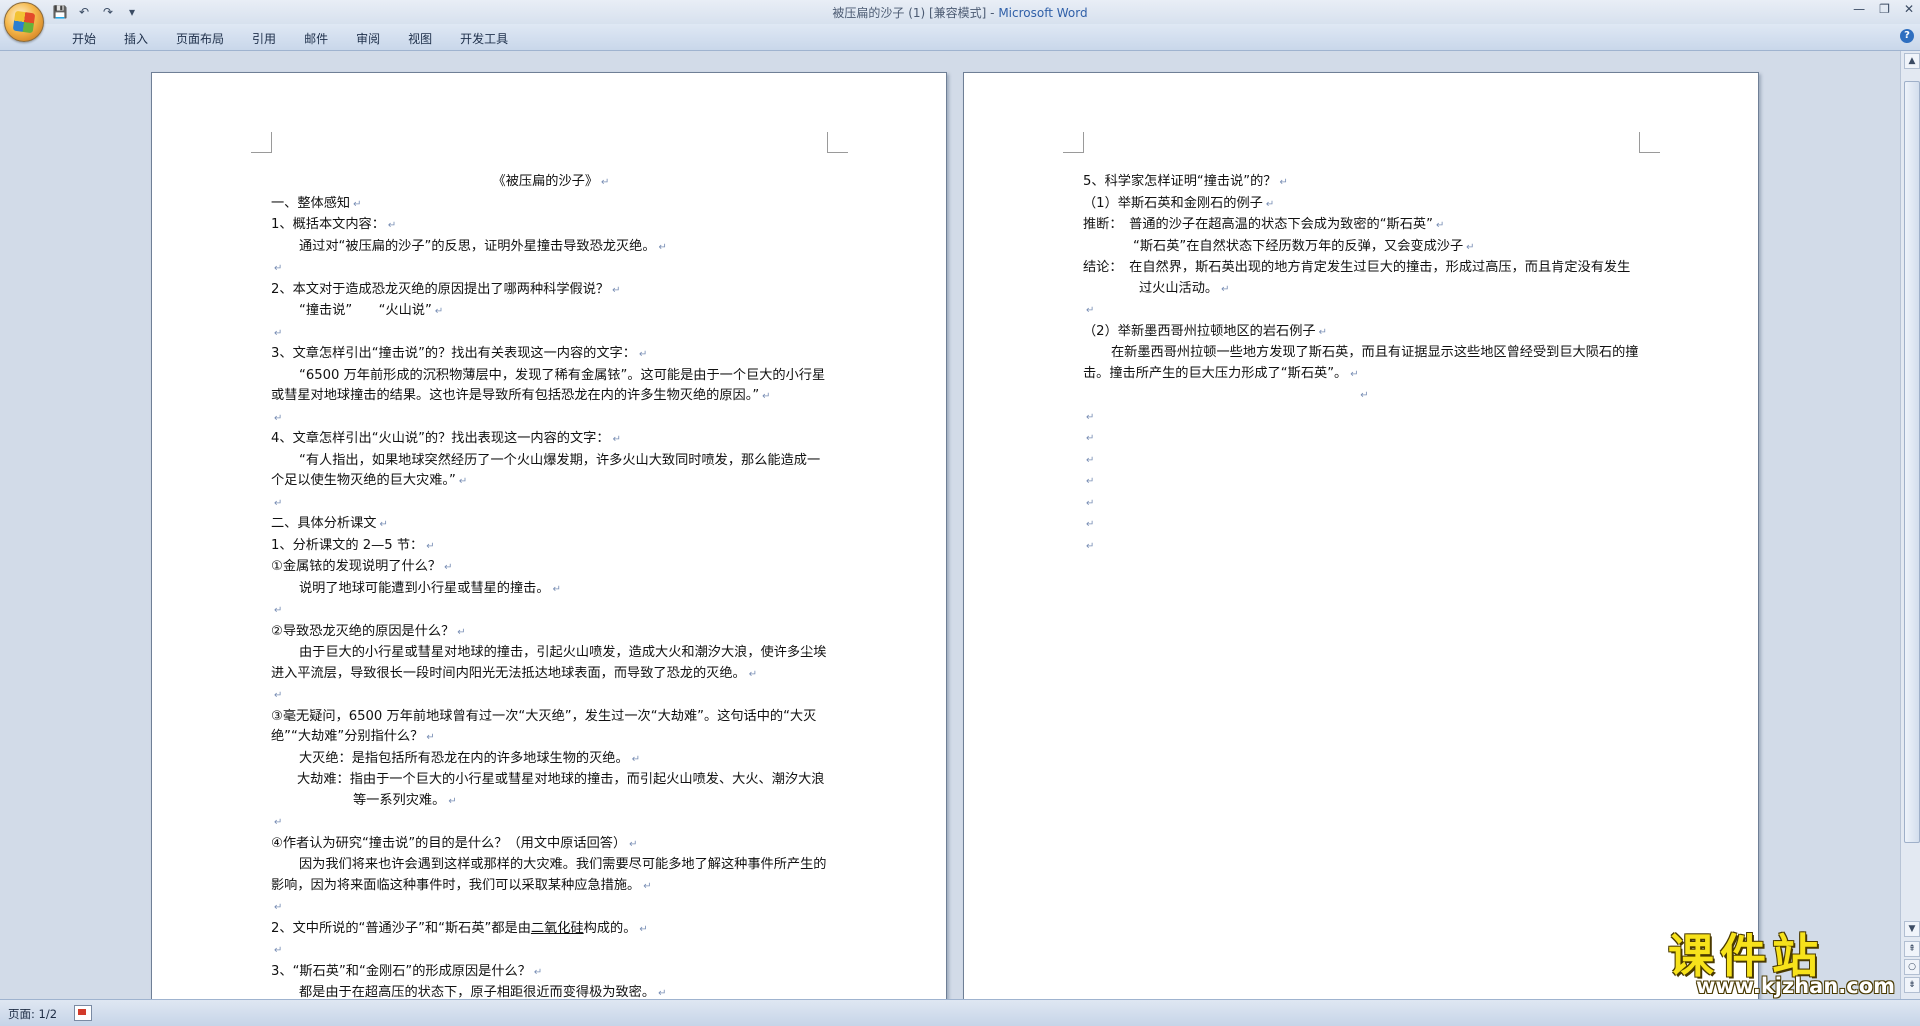 Image resolution: width=1920 pixels, height=1026 pixels. Describe the element at coordinates (32, 1014) in the screenshot. I see `page-indicator: 页面: 1/2` at that location.